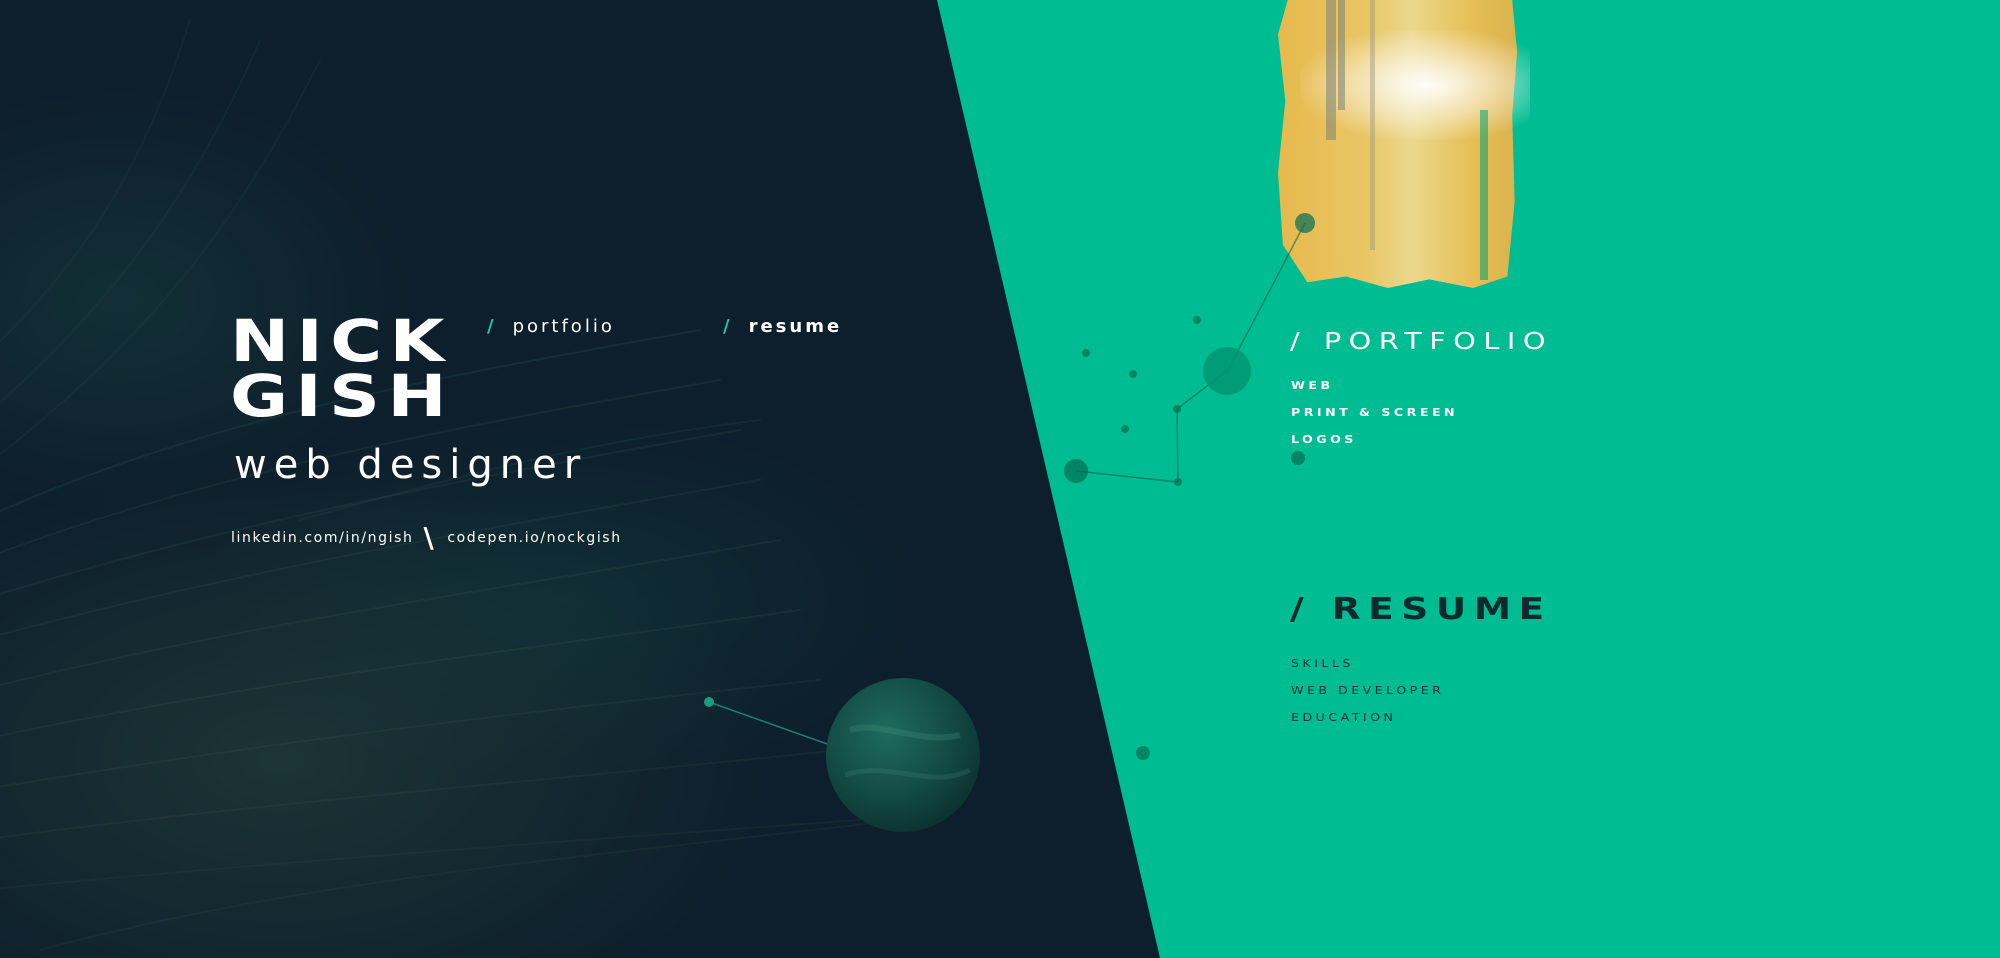 The image size is (2000, 958). I want to click on nav-item-portfolio: / portfolio, so click(551, 326).